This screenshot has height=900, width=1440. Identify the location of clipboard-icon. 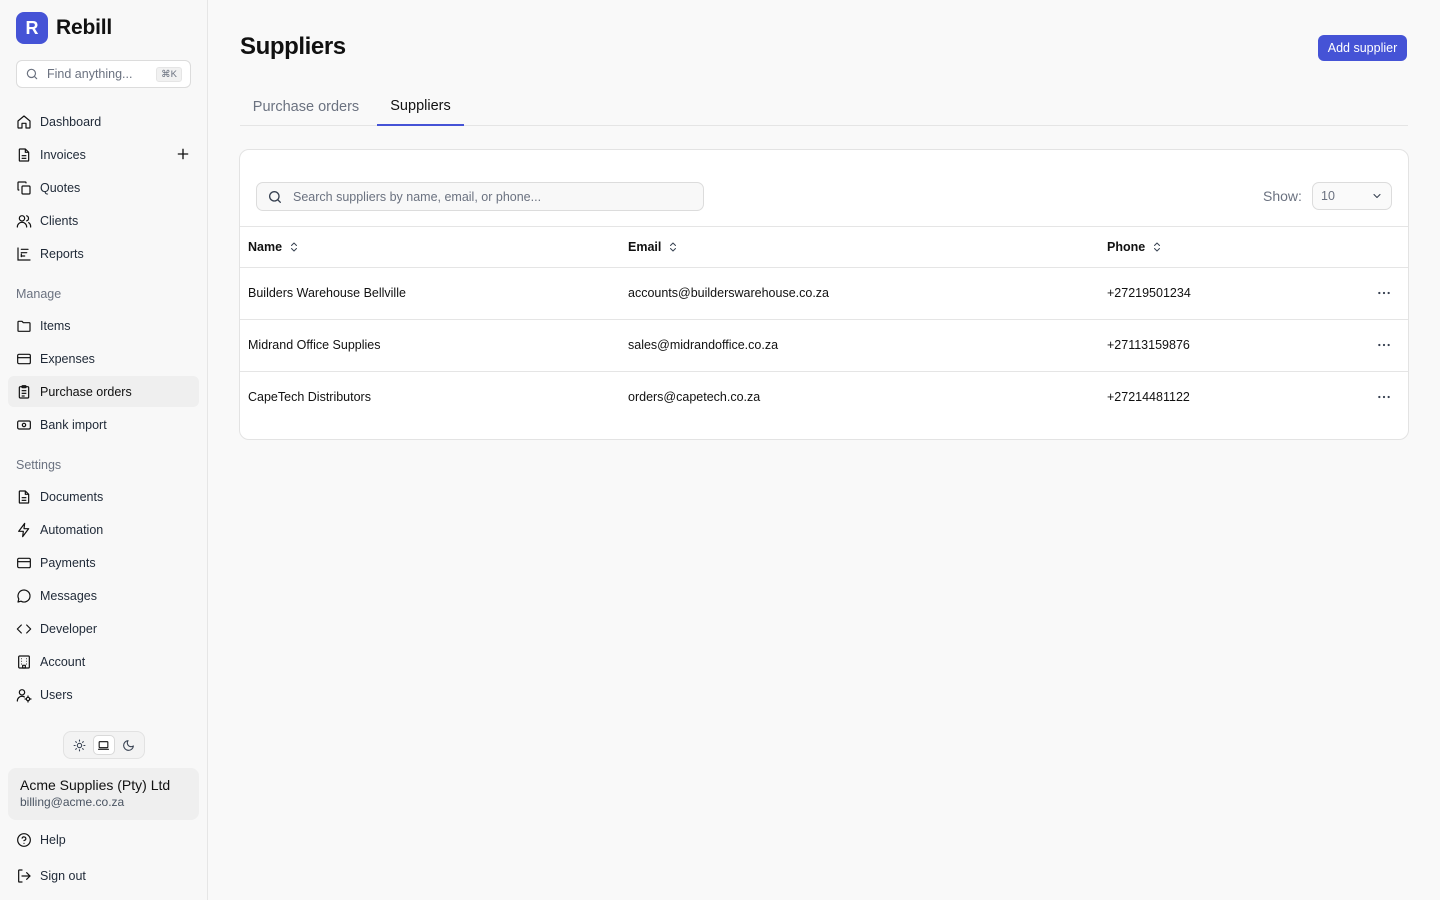
(24, 391).